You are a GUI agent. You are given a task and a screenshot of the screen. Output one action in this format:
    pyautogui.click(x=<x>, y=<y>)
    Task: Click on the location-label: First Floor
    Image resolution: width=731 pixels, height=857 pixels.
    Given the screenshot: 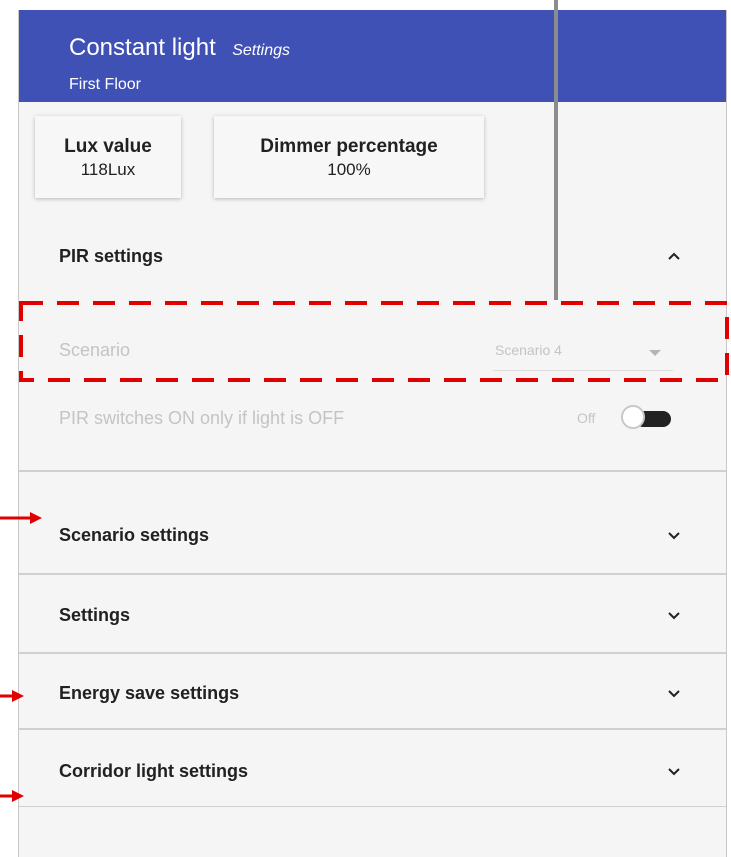 What is the action you would take?
    pyautogui.click(x=105, y=84)
    